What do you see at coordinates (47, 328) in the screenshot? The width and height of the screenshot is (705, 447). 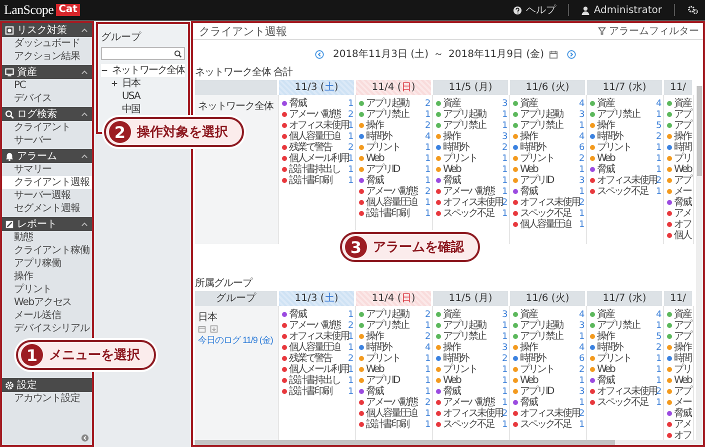 I see `sidebar-item: デバイスシリアル` at bounding box center [47, 328].